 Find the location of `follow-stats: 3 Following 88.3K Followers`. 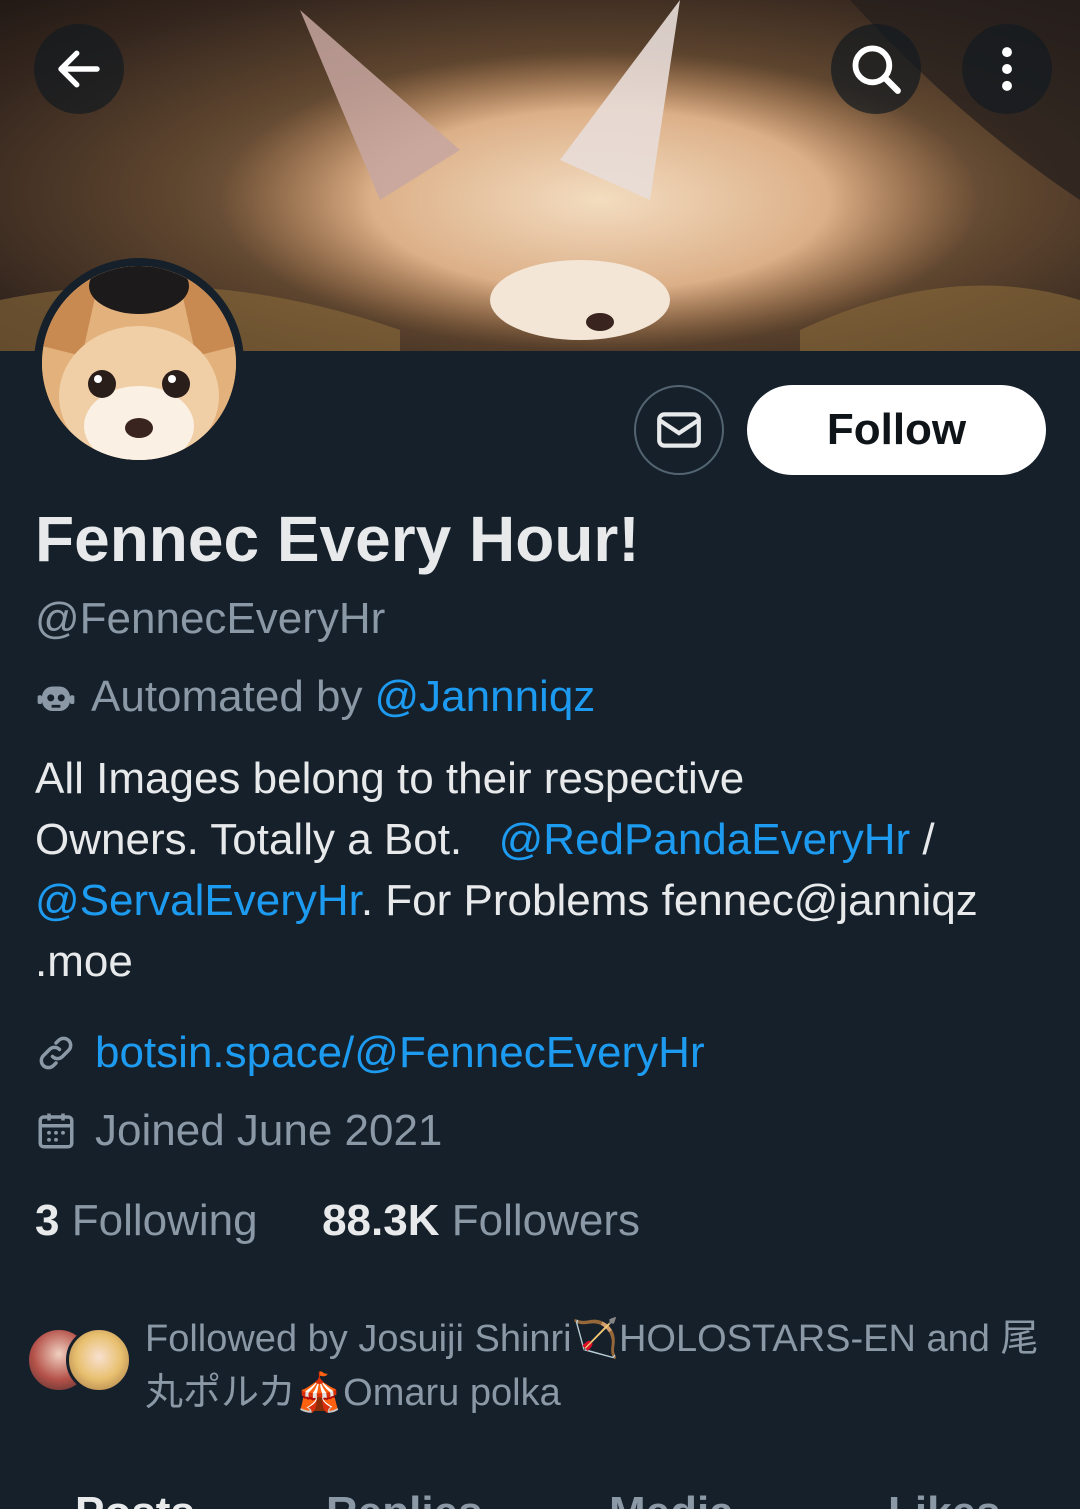

follow-stats: 3 Following 88.3K Followers is located at coordinates (337, 1221).